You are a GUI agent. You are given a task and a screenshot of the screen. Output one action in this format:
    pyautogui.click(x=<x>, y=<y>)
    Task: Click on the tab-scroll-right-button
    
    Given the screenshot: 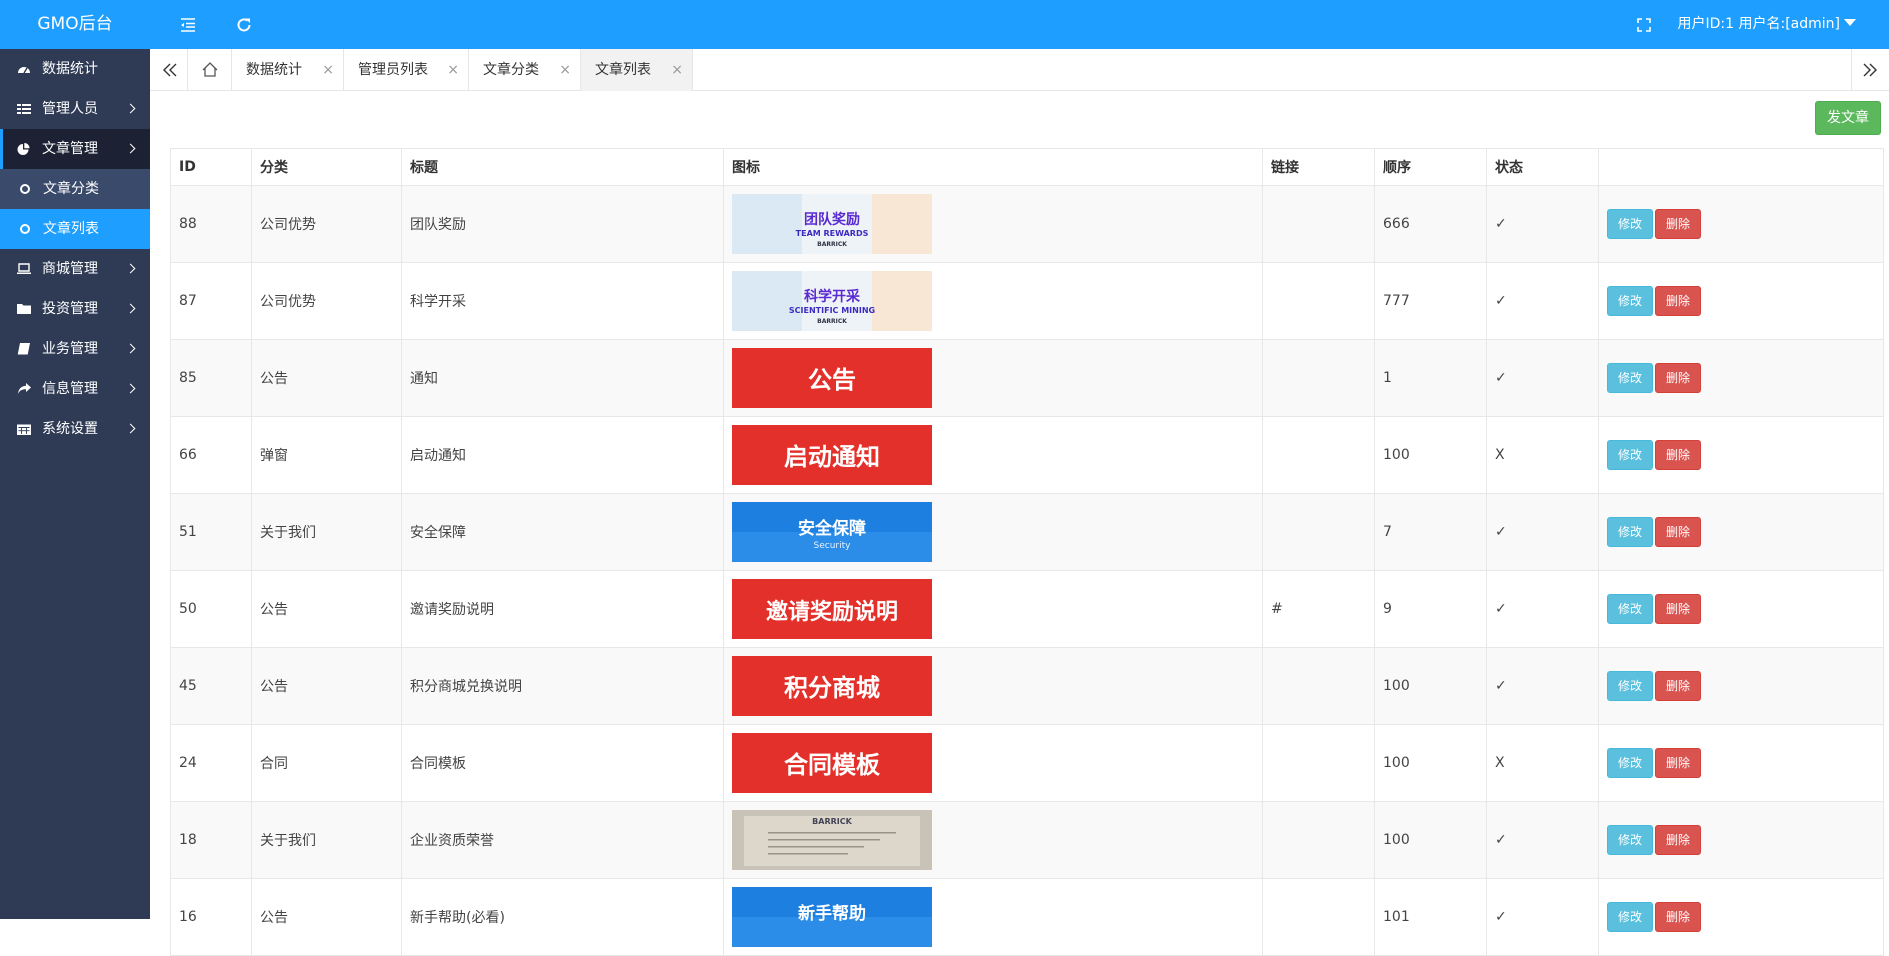 What is the action you would take?
    pyautogui.click(x=1870, y=70)
    